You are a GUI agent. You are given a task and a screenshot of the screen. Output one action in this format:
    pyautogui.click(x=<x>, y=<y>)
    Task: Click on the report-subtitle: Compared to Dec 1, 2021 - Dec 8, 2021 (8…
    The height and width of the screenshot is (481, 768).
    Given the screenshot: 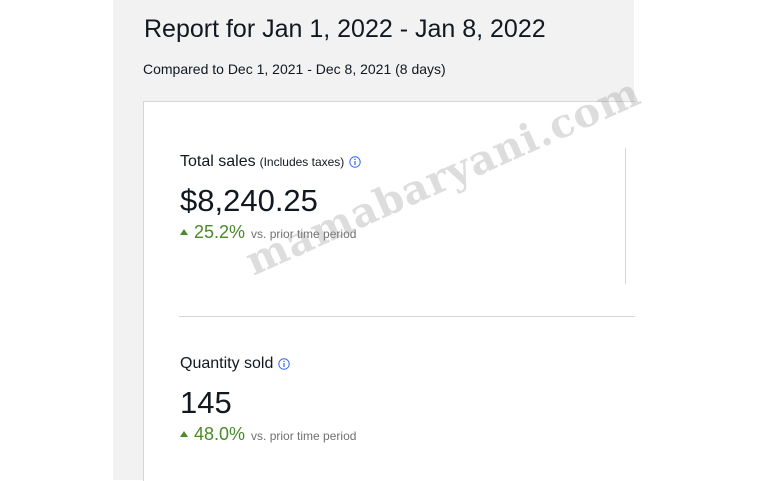 What is the action you would take?
    pyautogui.click(x=294, y=69)
    